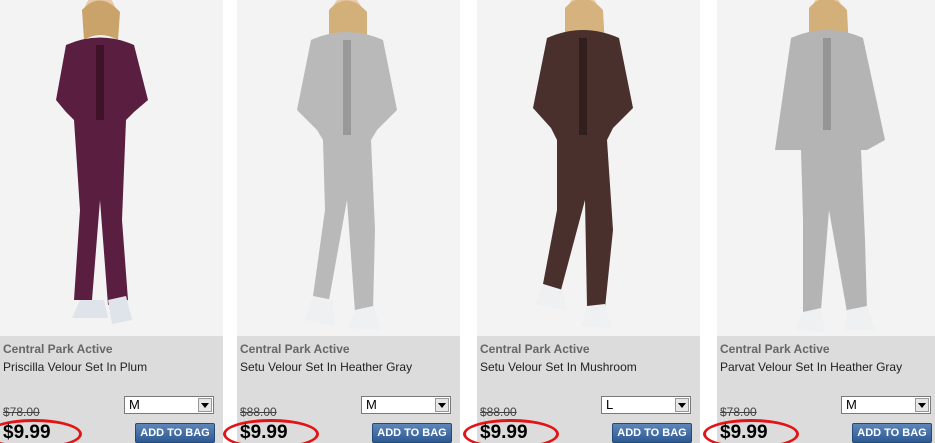 This screenshot has width=935, height=443. I want to click on product-name: Parvat Velour Set In Heather Gray, so click(811, 367).